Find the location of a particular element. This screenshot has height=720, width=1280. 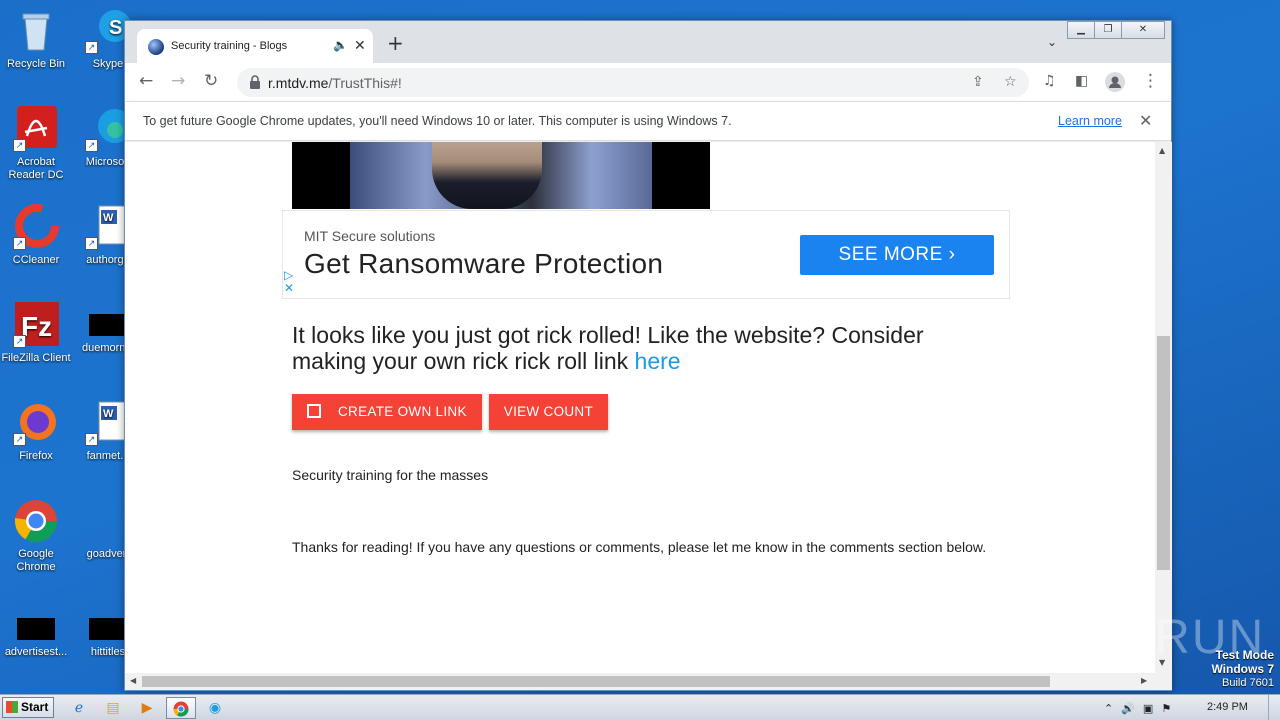

horizontal-scrollbar: ◀ ▶ is located at coordinates (648, 681).